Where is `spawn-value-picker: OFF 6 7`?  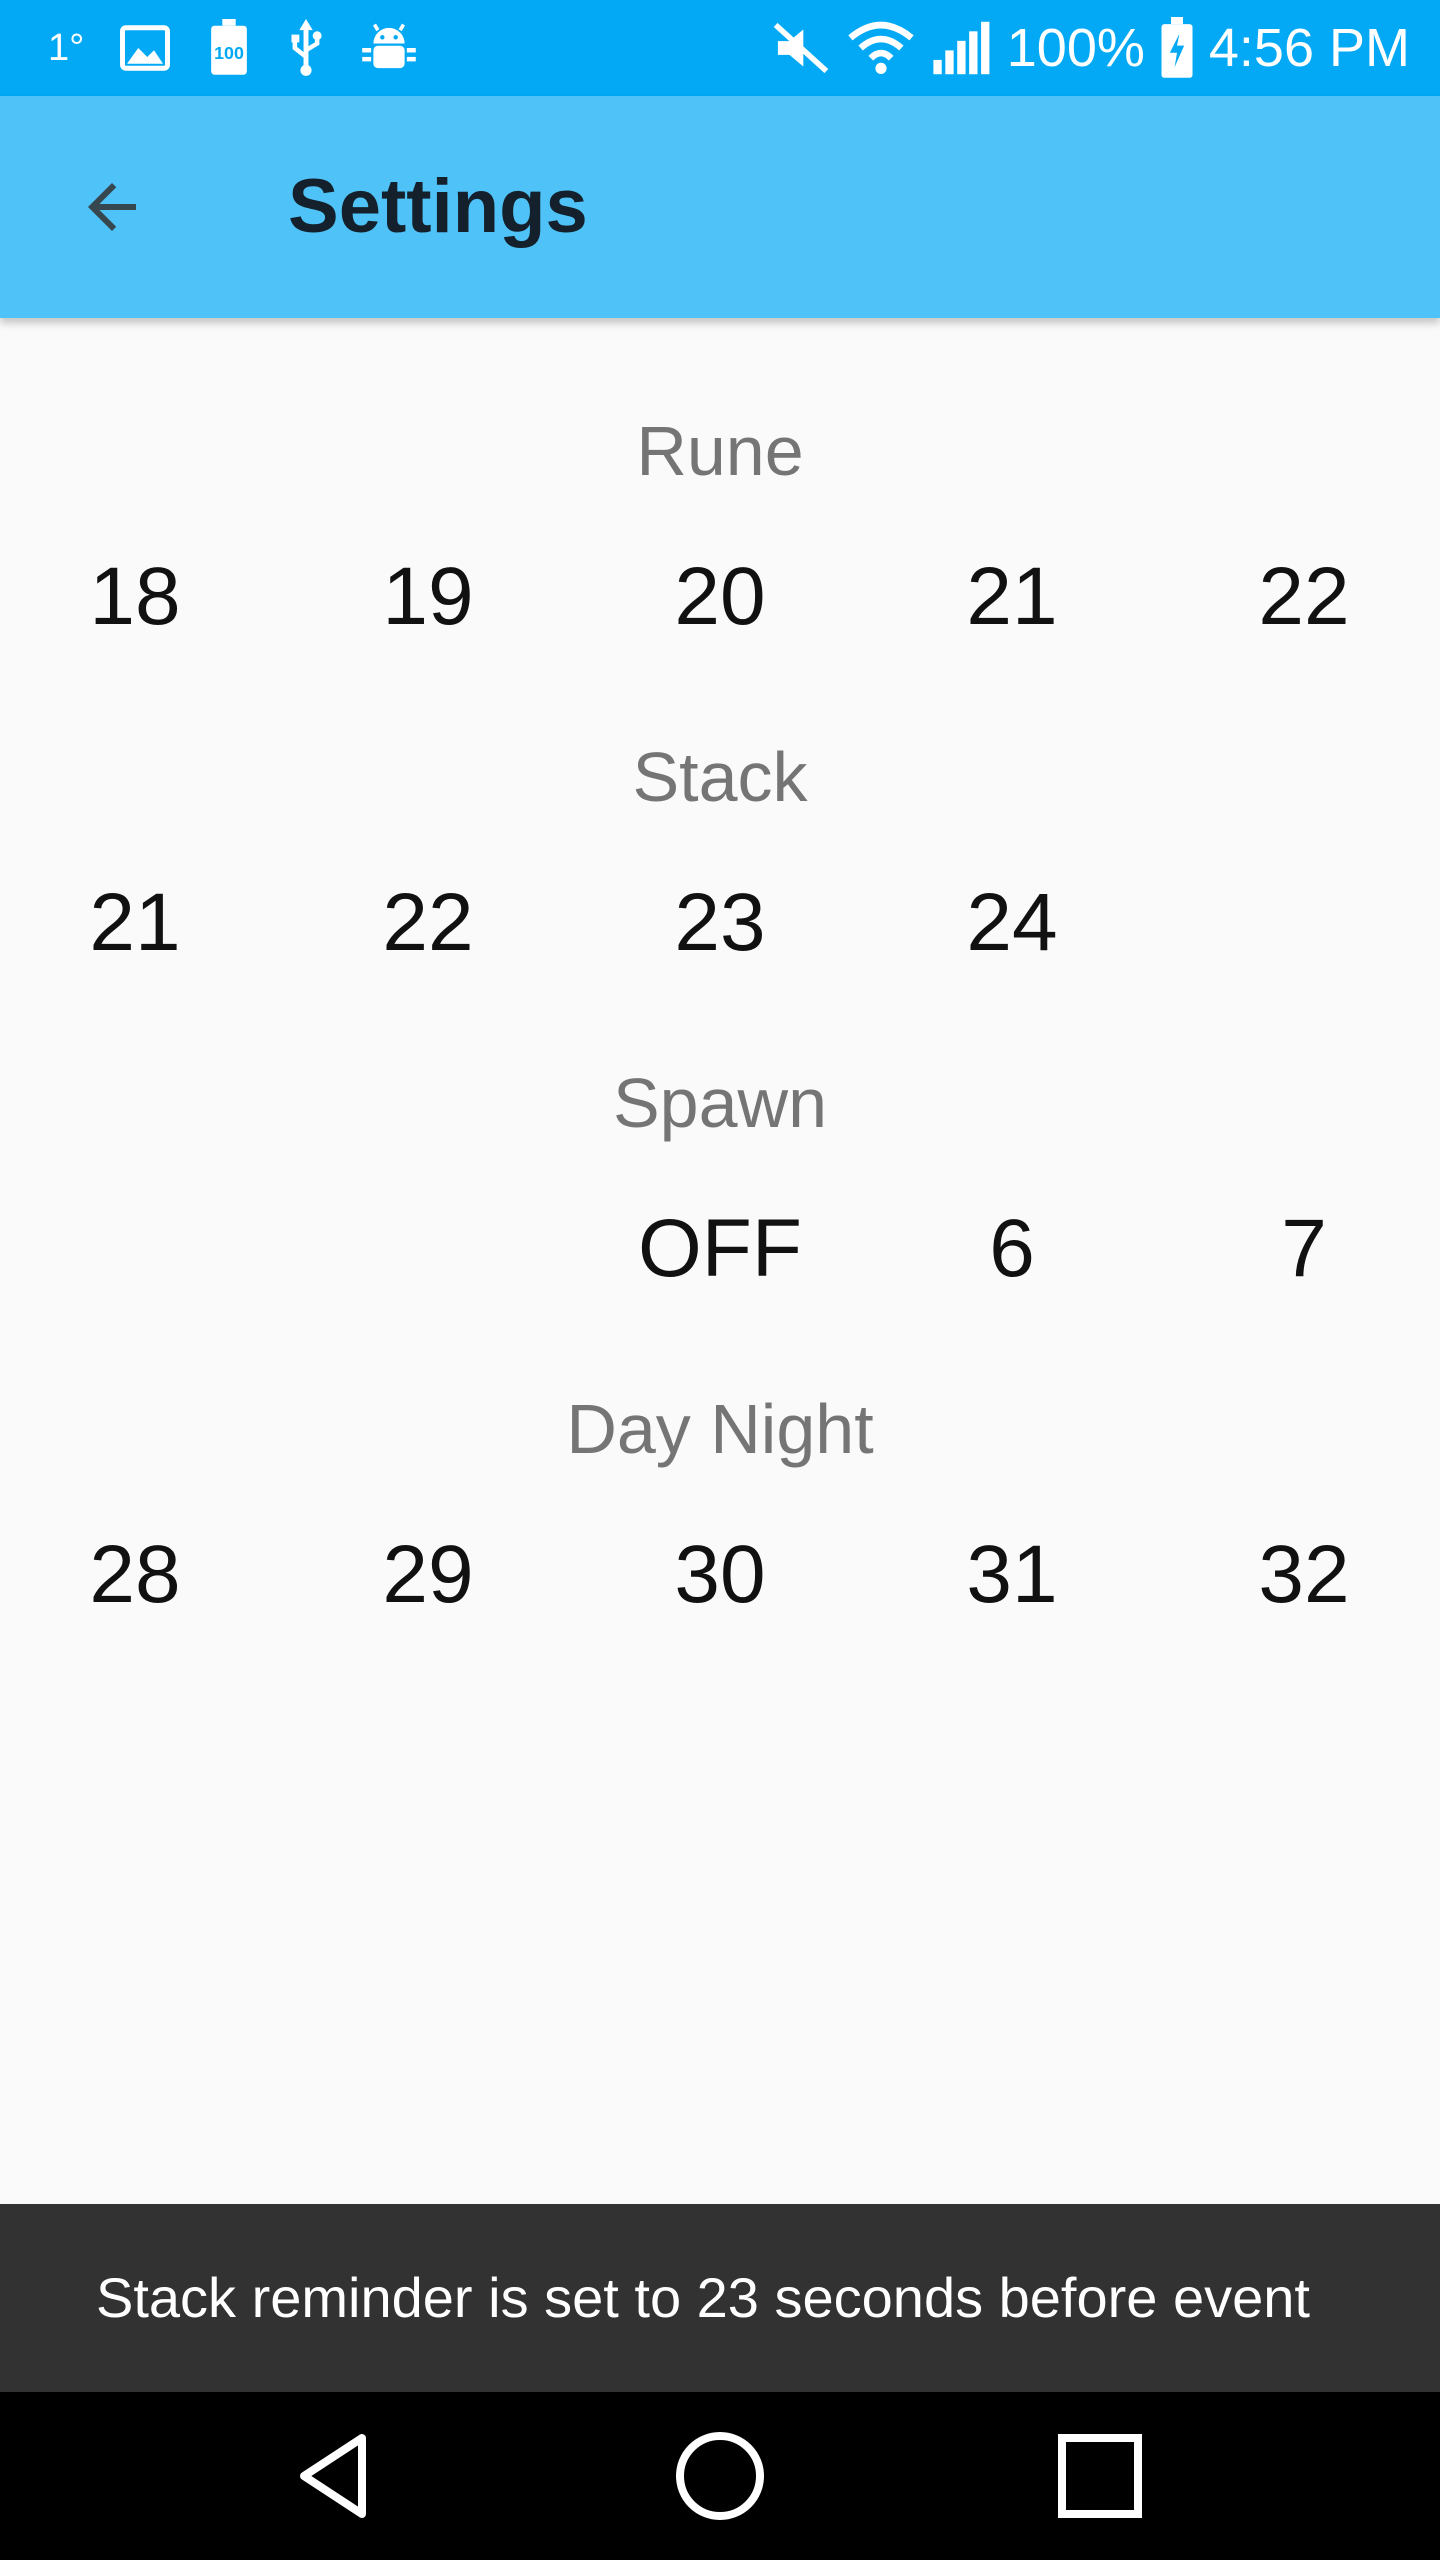 spawn-value-picker: OFF 6 7 is located at coordinates (720, 1249).